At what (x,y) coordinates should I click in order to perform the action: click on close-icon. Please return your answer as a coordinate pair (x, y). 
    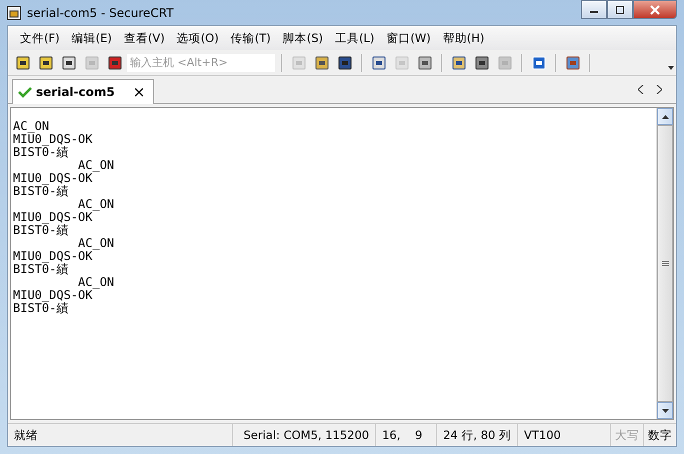
    Looking at the image, I should click on (655, 9).